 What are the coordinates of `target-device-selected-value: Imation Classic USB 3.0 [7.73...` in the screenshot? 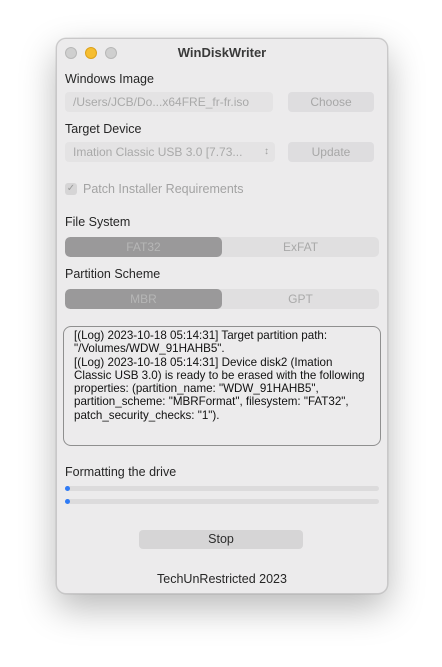 It's located at (158, 152).